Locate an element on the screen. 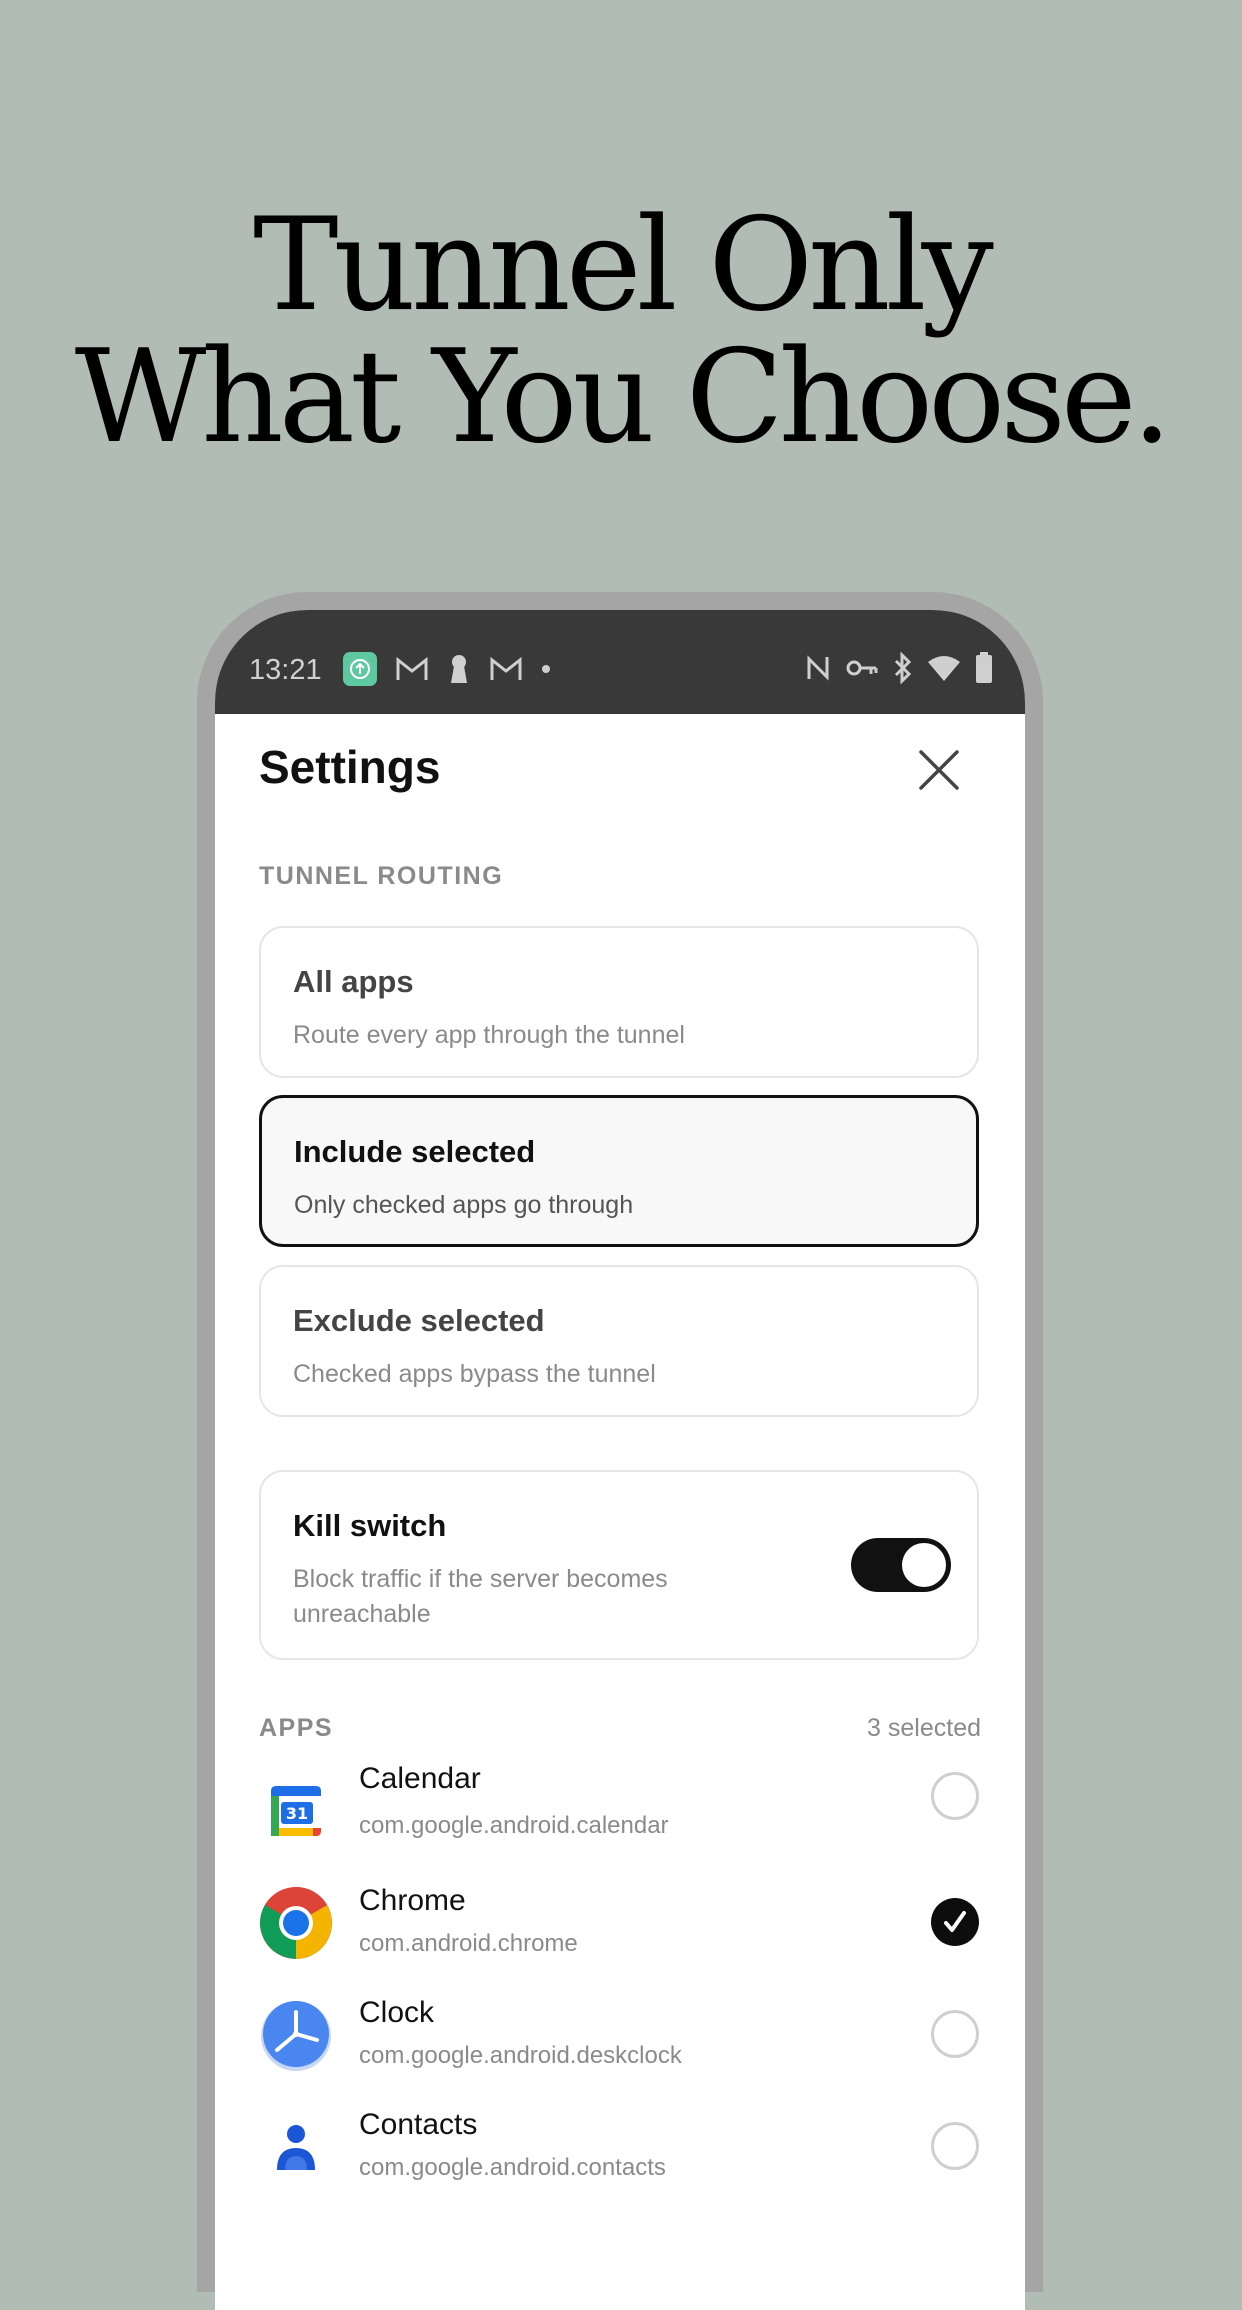  routing-option-subtitle: Only checked apps go through is located at coordinates (464, 1205).